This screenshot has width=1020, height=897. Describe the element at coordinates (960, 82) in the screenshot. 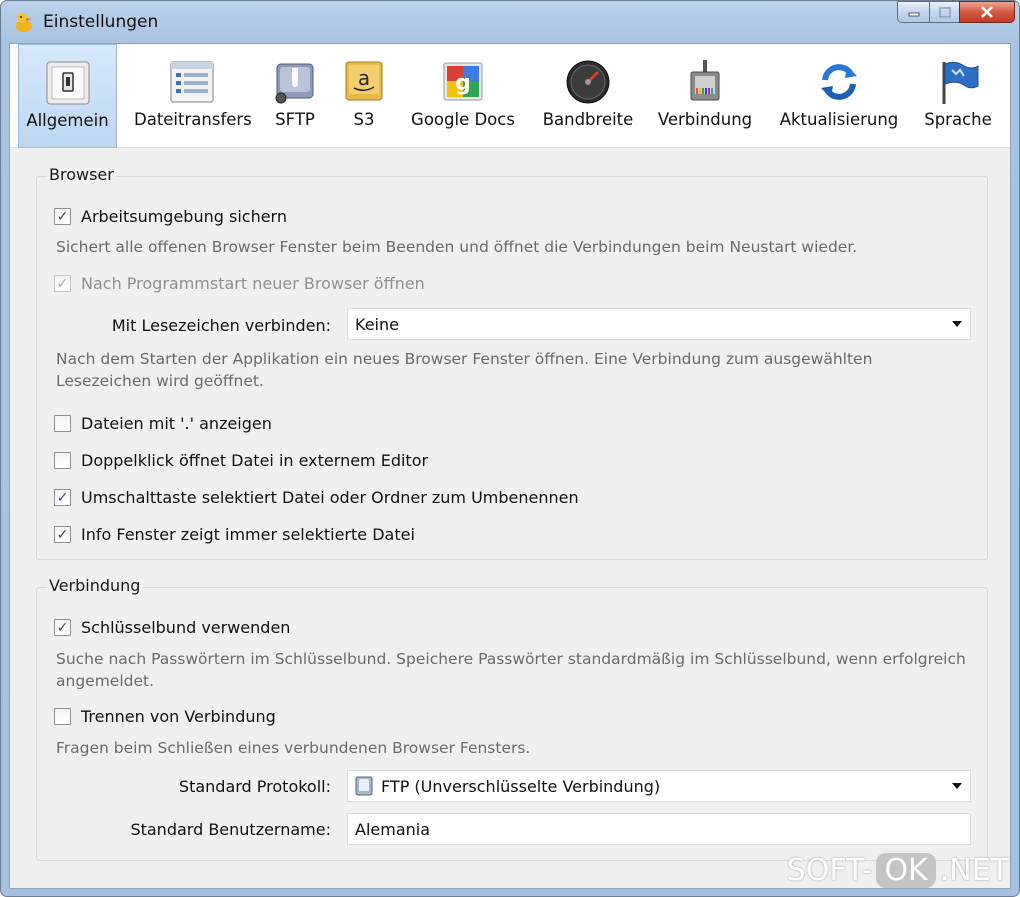

I see `flag-icon` at that location.